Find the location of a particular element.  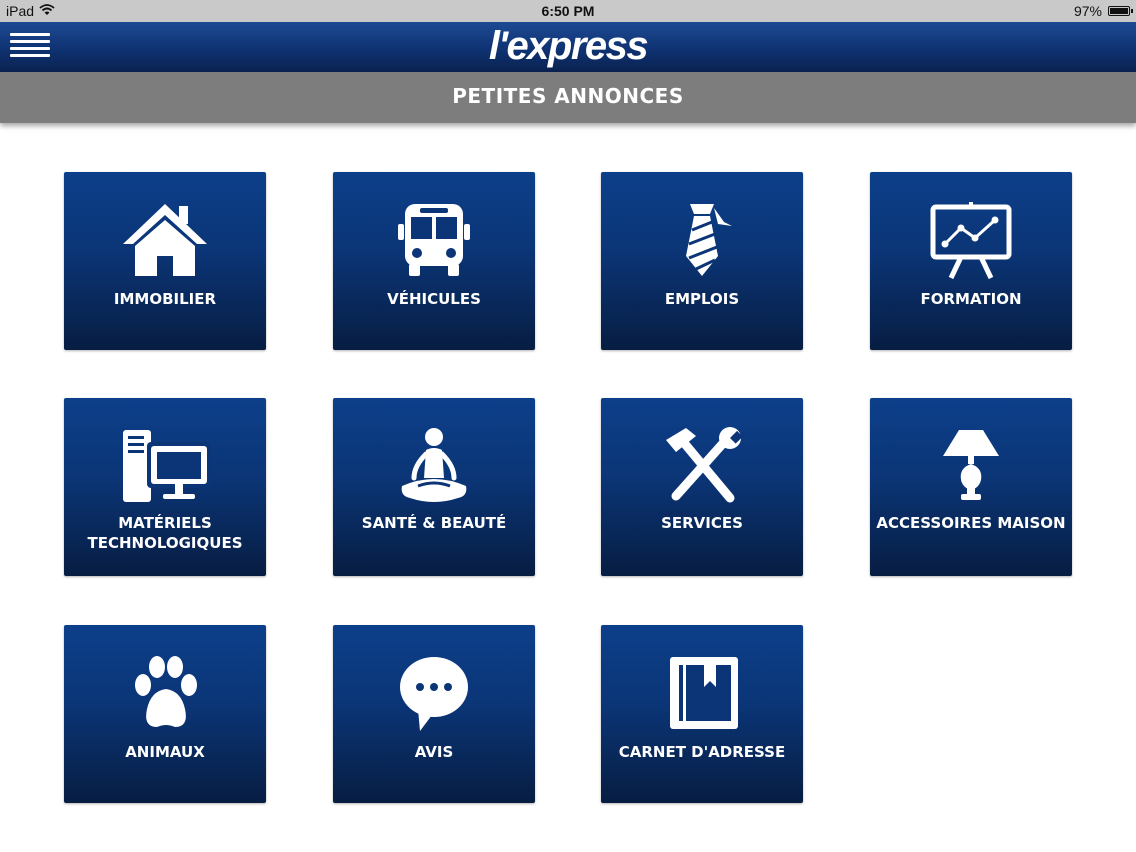

app-header: l'express is located at coordinates (568, 47).